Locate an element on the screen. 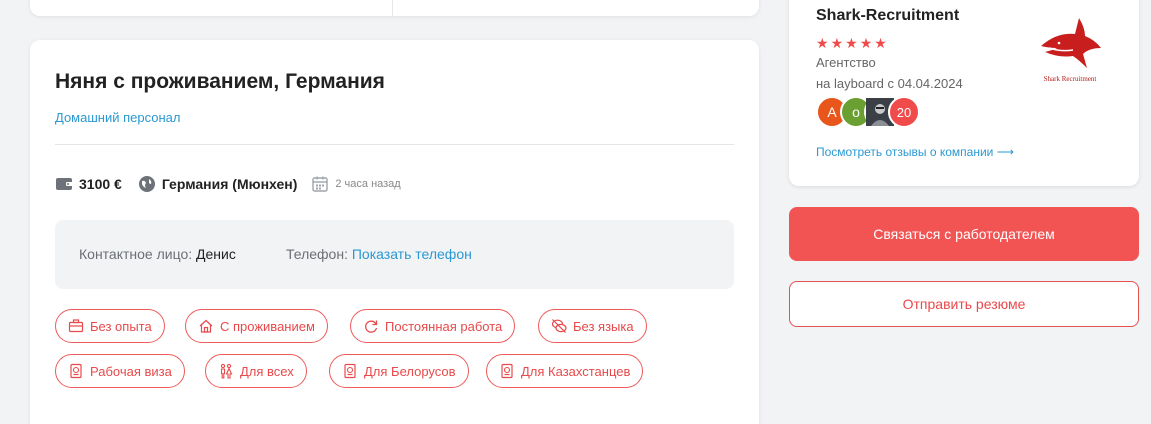 This screenshot has height=424, width=1151. tag-for-belarusians: Для Белорусов is located at coordinates (399, 371).